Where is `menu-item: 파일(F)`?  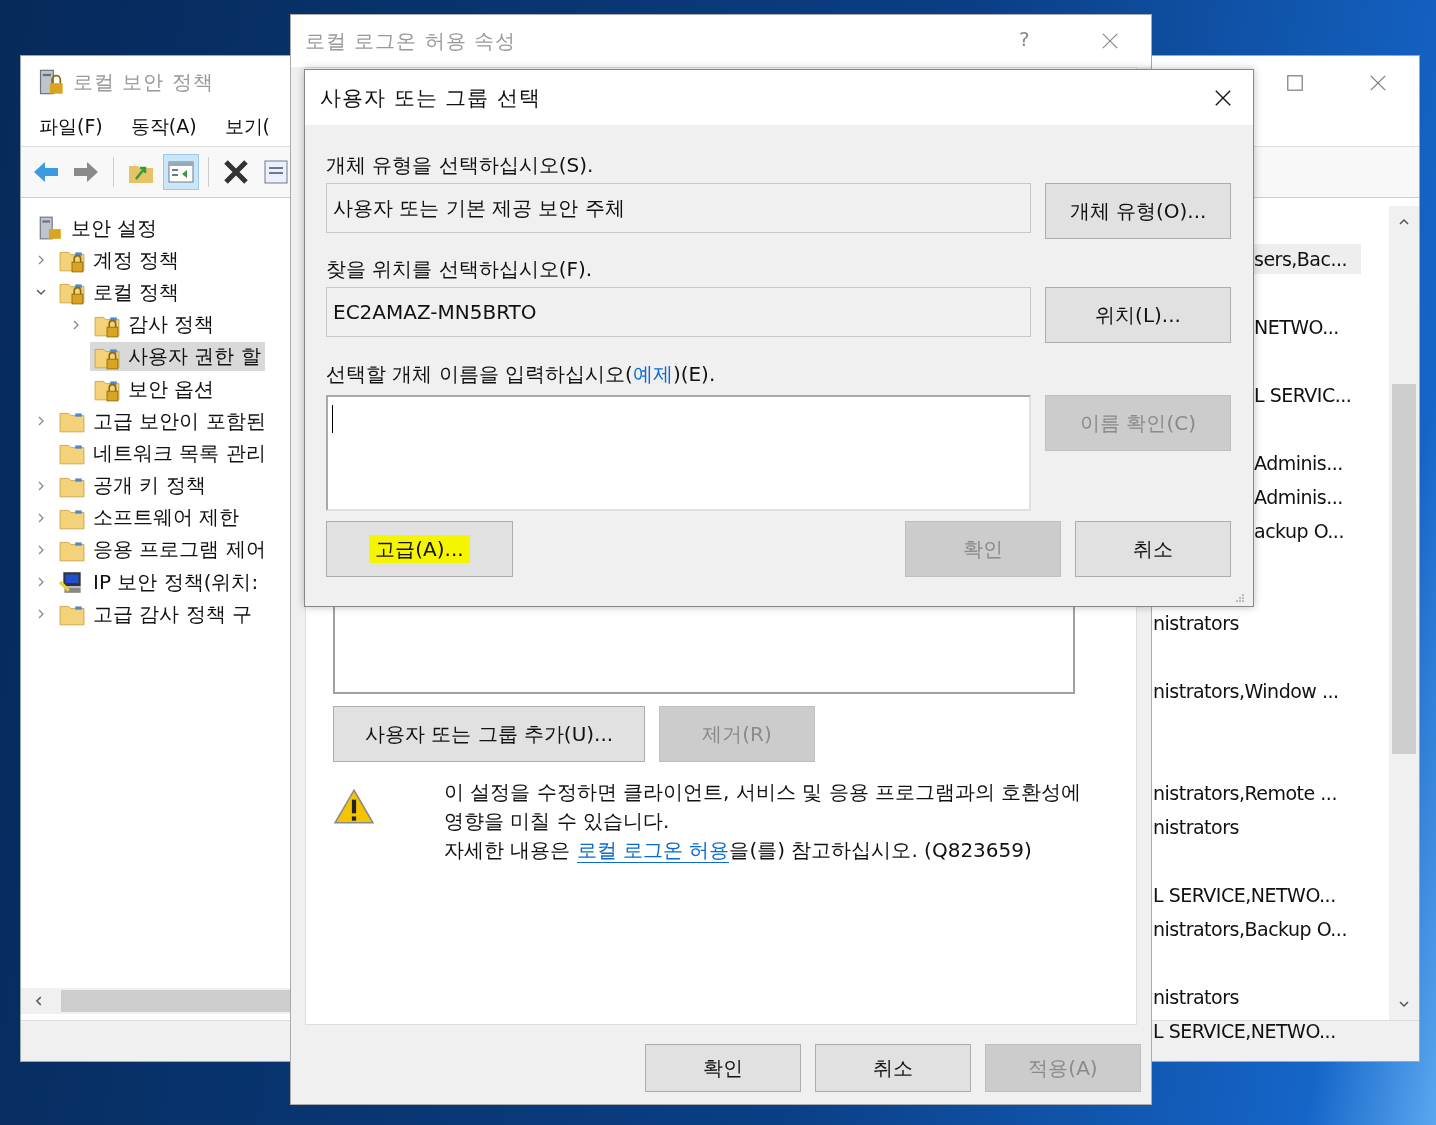
menu-item: 파일(F) is located at coordinates (71, 127).